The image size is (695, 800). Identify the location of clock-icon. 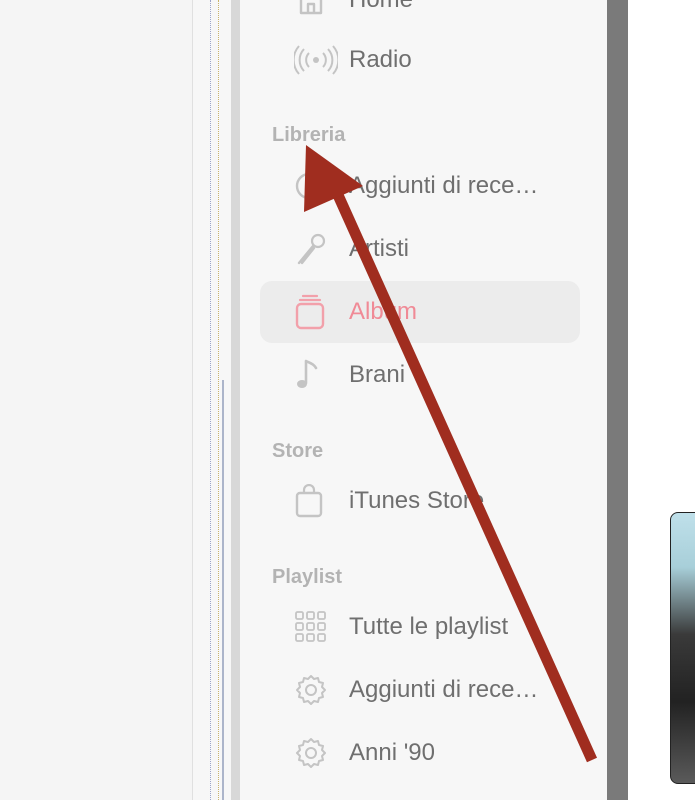
(304, 186).